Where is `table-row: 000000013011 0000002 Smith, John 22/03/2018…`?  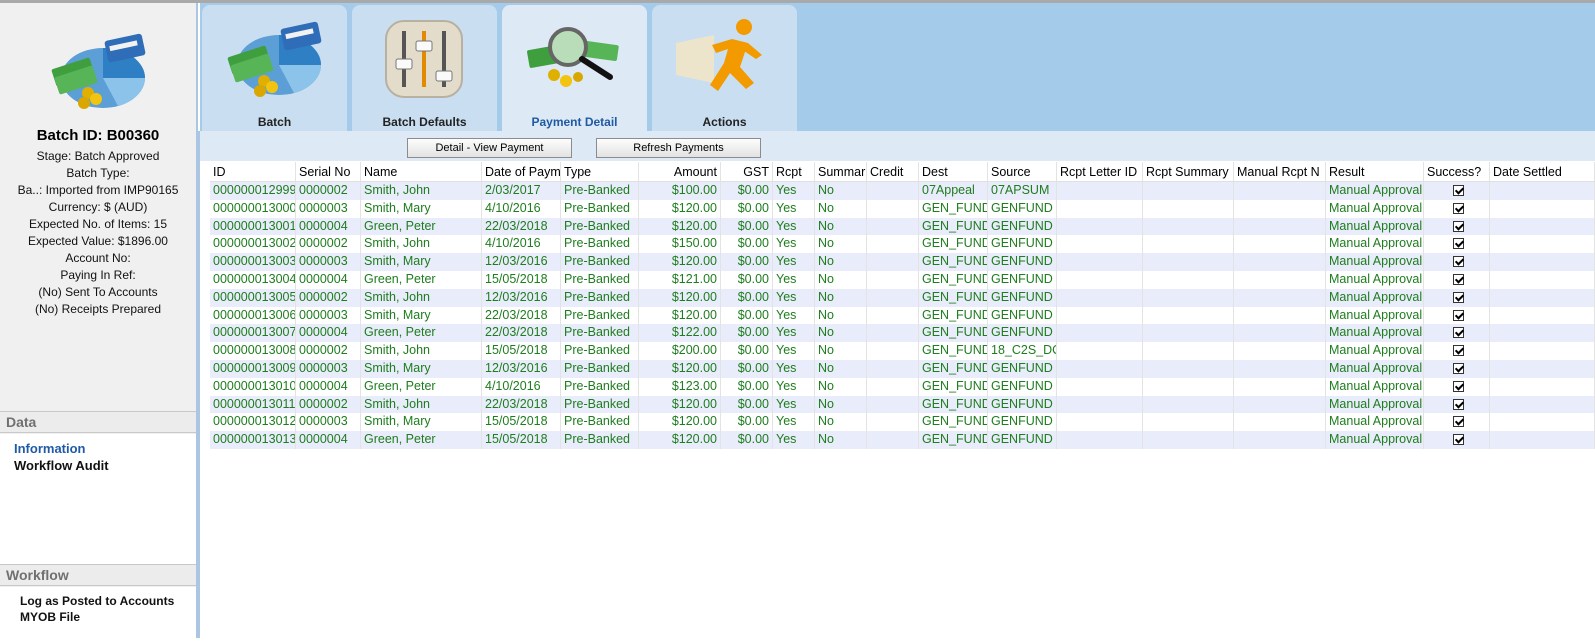
table-row: 000000013011 0000002 Smith, John 22/03/2018… is located at coordinates (902, 404).